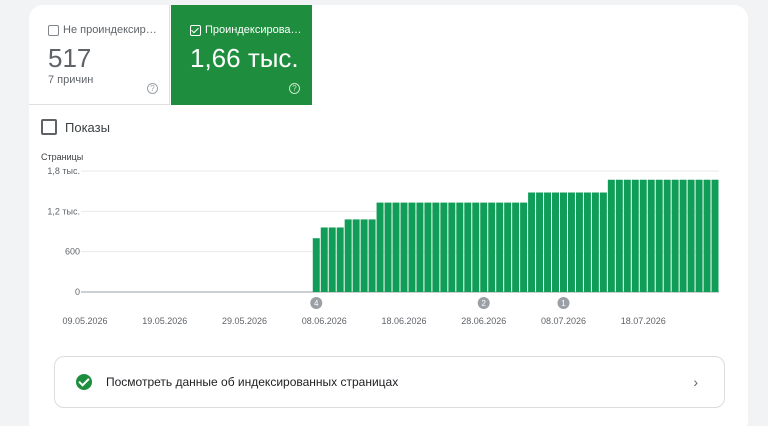 This screenshot has height=426, width=768. Describe the element at coordinates (72, 252) in the screenshot. I see `y-tick-label: 600` at that location.